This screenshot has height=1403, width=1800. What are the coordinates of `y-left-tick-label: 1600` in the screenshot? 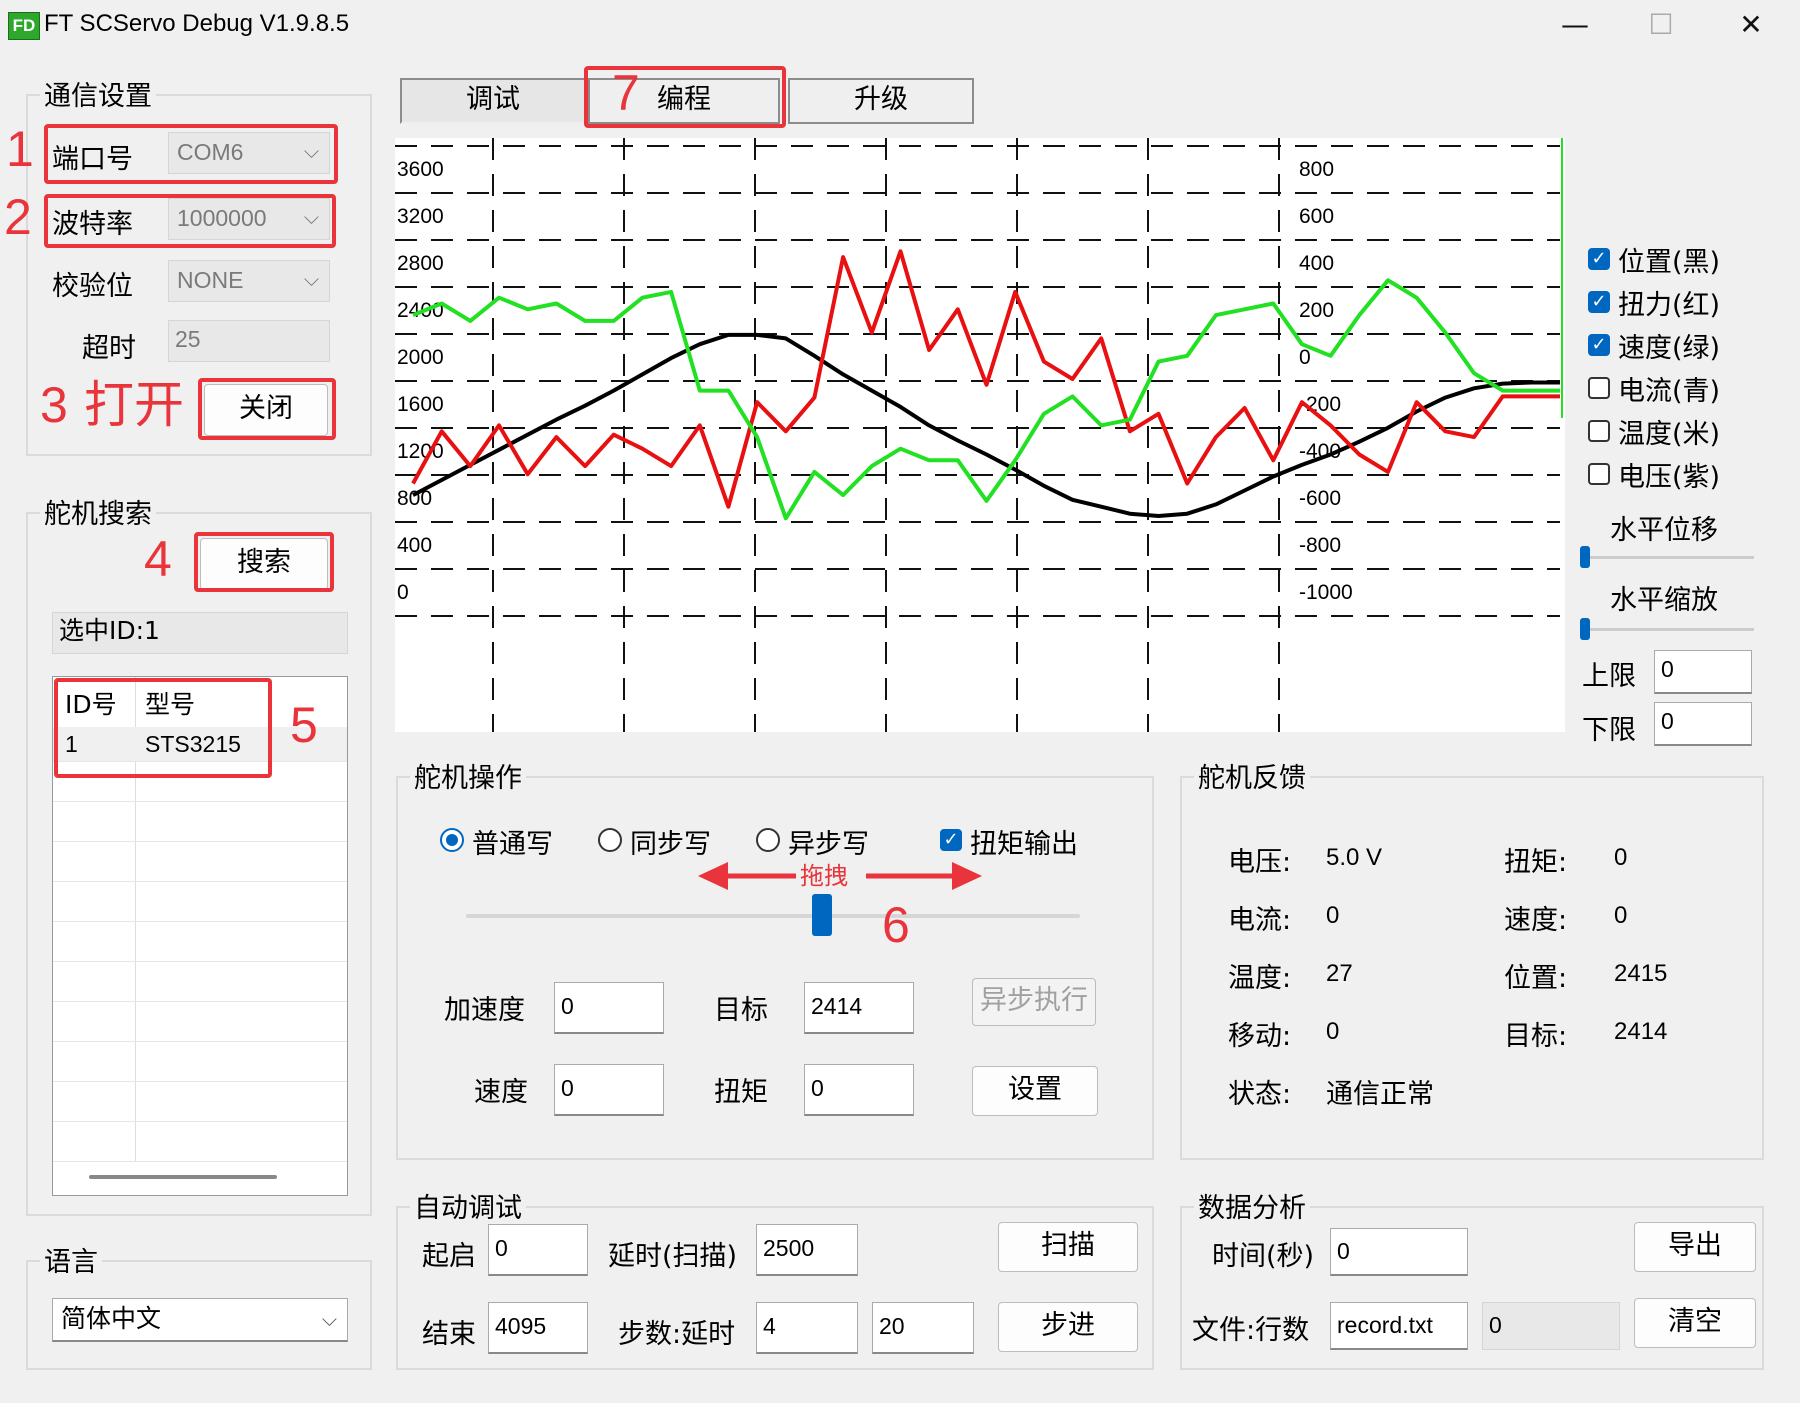 It's located at (420, 404).